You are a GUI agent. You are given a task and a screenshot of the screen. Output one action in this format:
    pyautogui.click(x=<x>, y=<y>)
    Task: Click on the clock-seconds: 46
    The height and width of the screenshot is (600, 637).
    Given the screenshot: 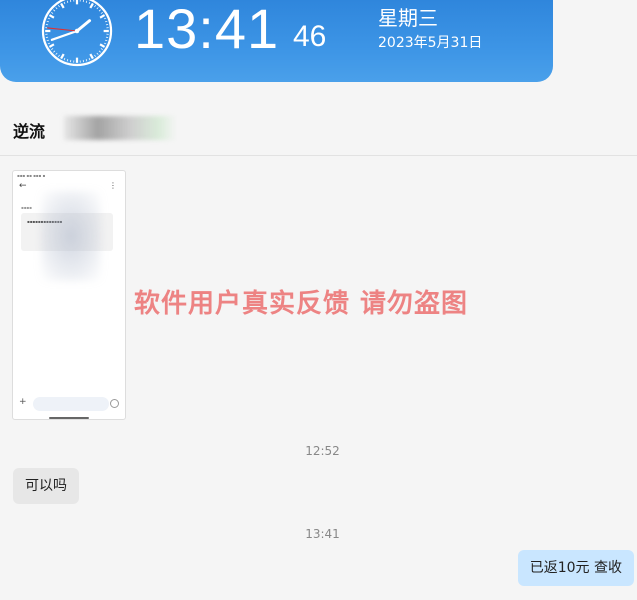 What is the action you would take?
    pyautogui.click(x=310, y=36)
    